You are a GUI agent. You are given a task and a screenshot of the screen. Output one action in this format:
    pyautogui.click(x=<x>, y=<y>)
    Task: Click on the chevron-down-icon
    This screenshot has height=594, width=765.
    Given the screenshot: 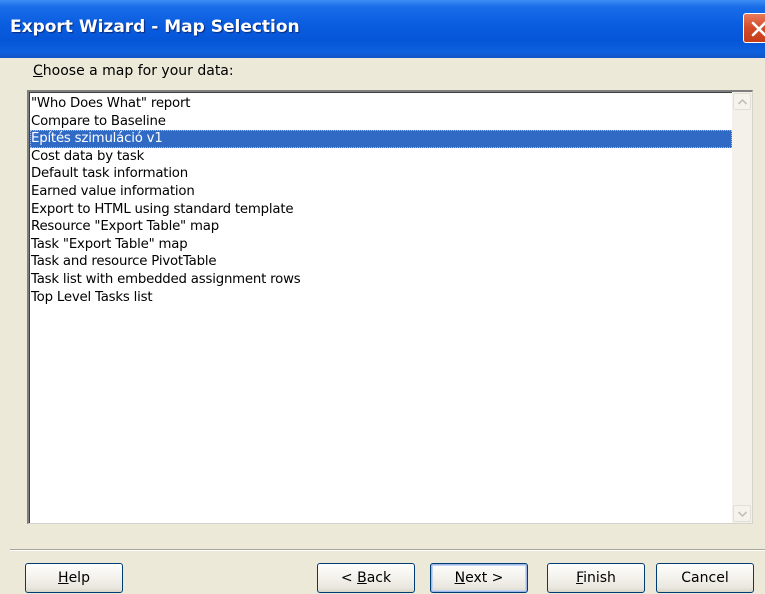 What is the action you would take?
    pyautogui.click(x=742, y=514)
    